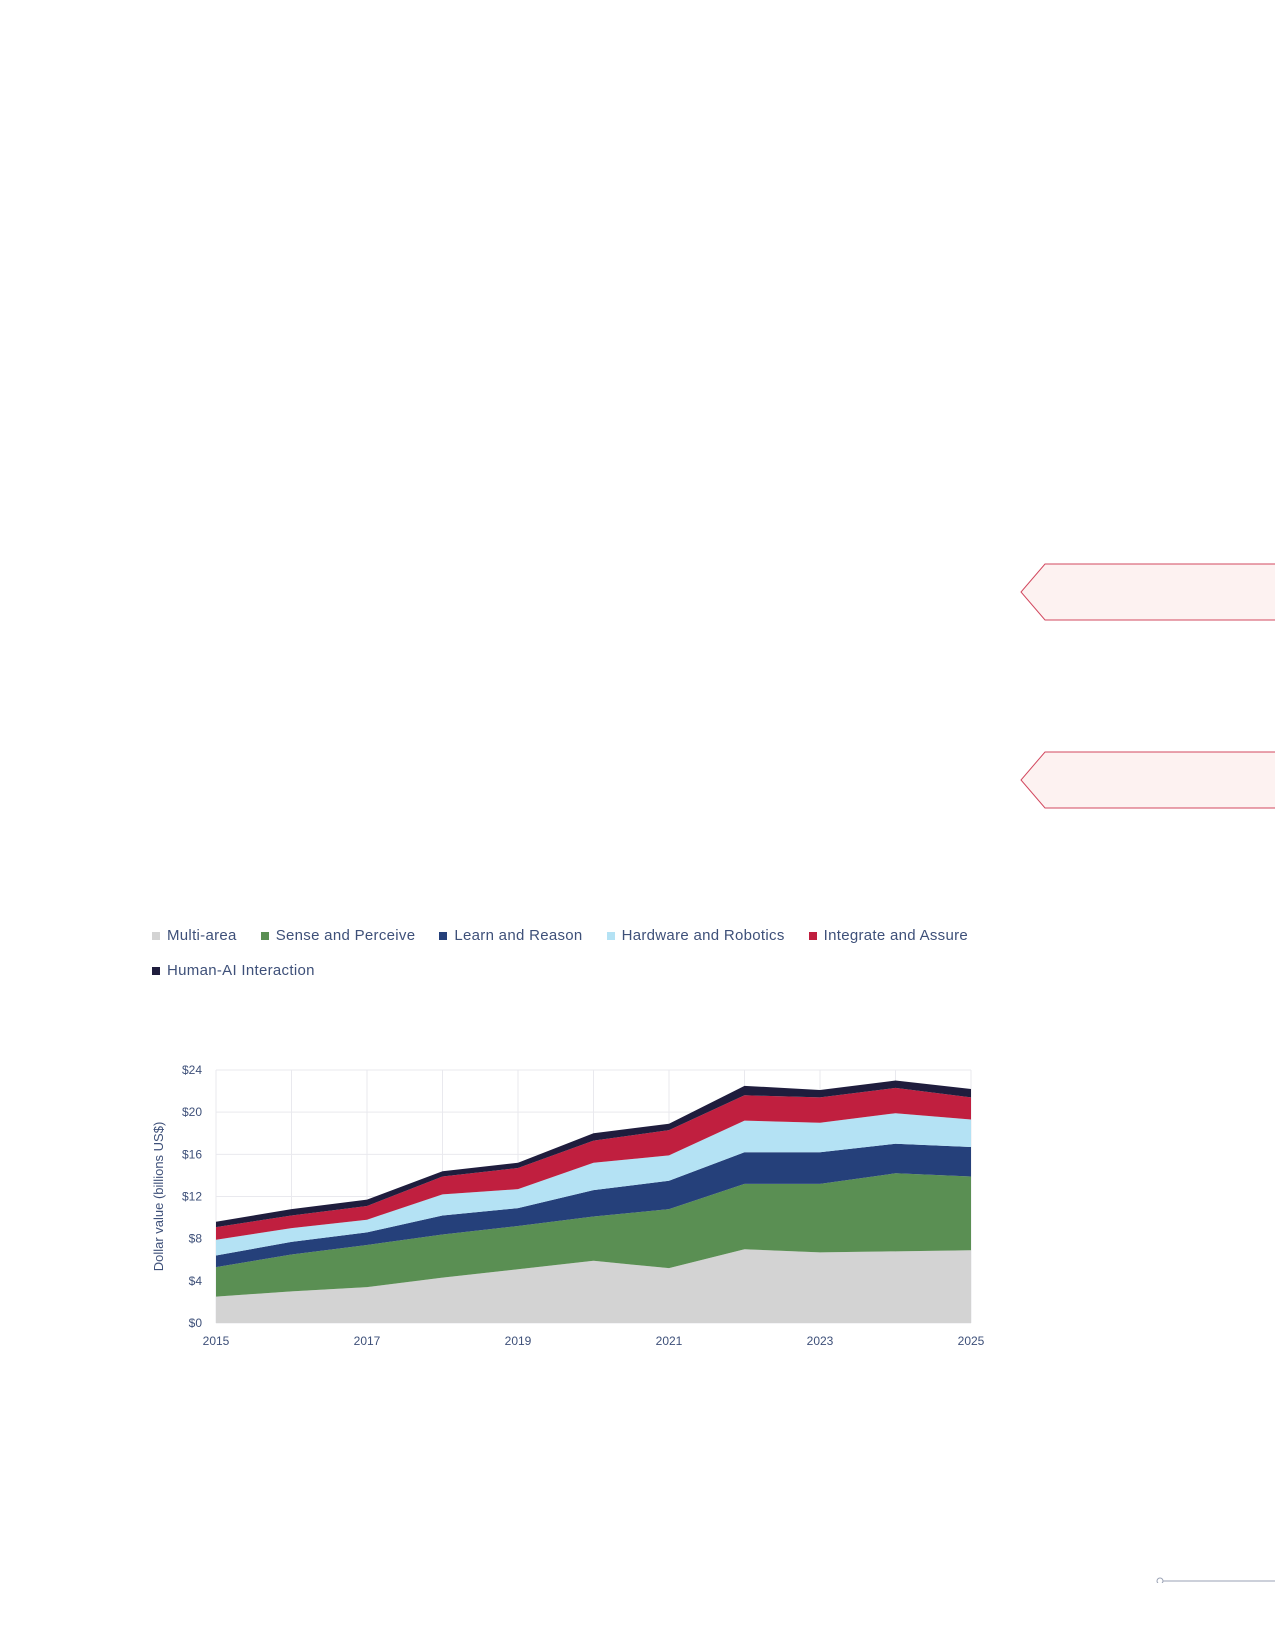 The height and width of the screenshot is (1650, 1275). Describe the element at coordinates (971, 1341) in the screenshot. I see `x-tick-label: 2025` at that location.